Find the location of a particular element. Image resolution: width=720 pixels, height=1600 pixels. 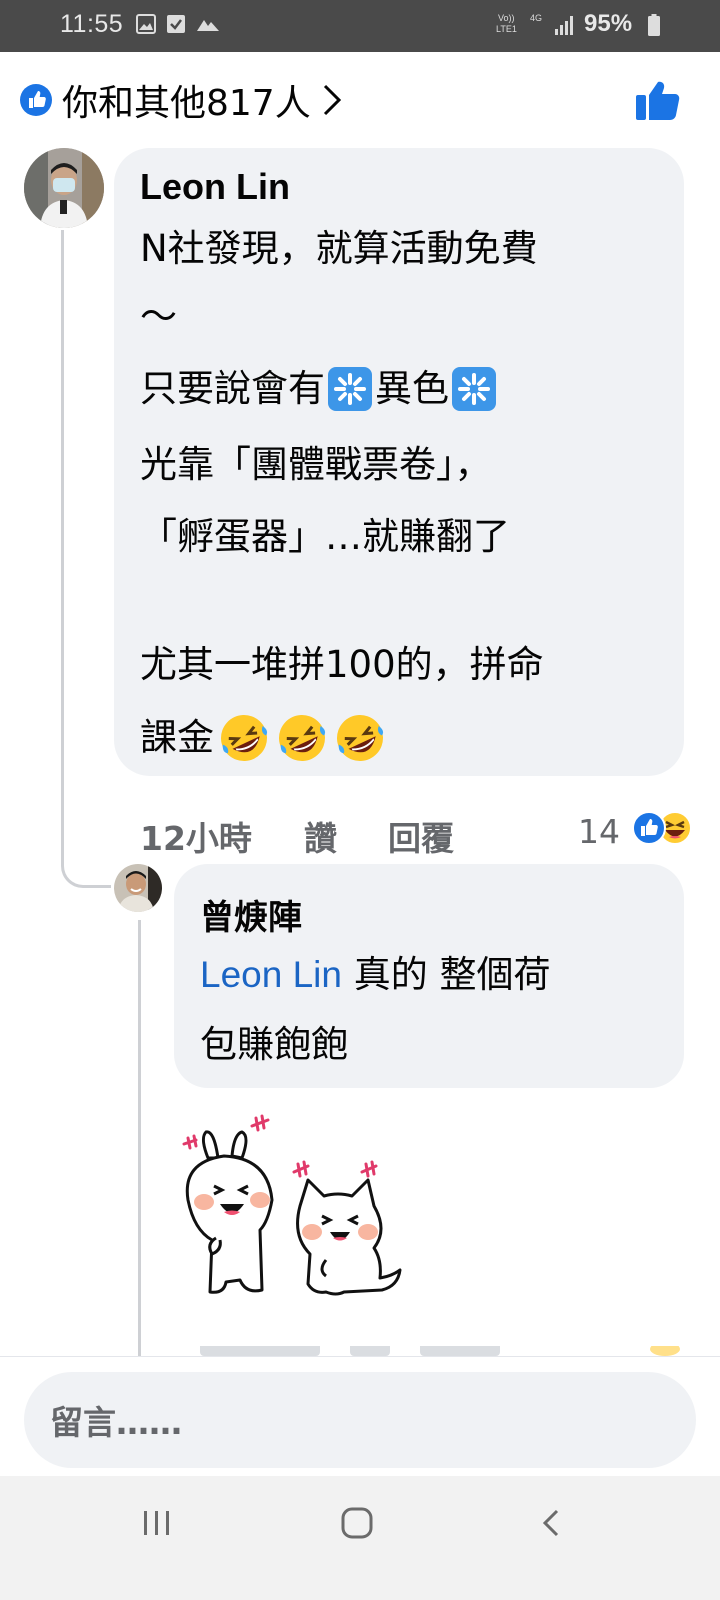

comment-text-segment: 只要說會有 is located at coordinates (232, 388).